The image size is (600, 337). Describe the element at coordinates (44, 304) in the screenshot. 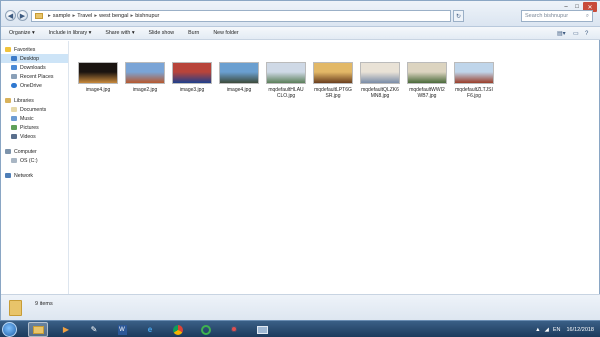

I see `item-count: 9 items` at that location.